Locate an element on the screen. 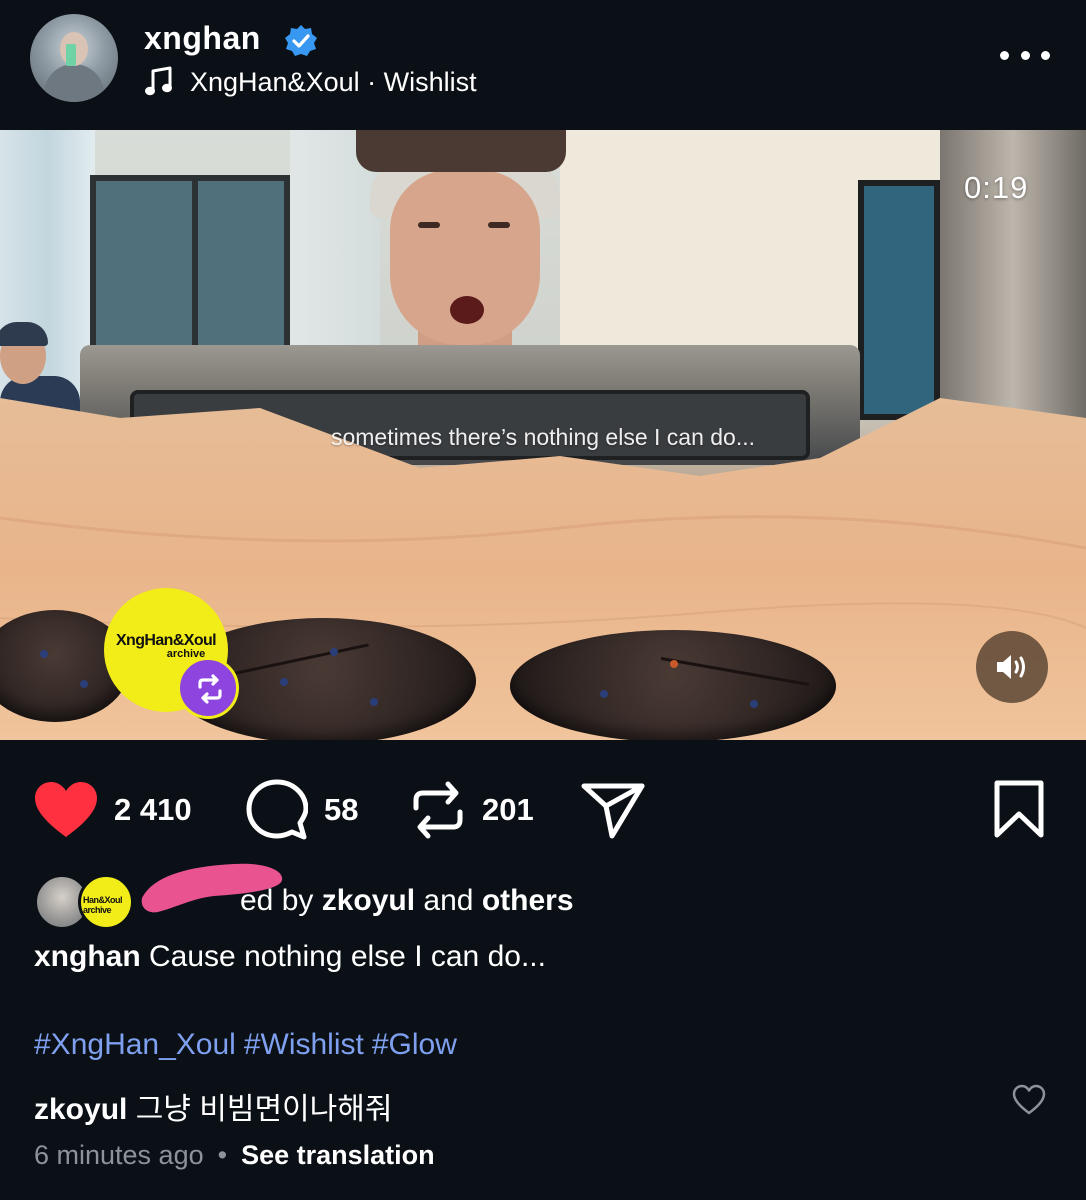 This screenshot has width=1086, height=1200. hashtag-list: #XngHan_Xoul #Wishlist #Glow is located at coordinates (249, 1045).